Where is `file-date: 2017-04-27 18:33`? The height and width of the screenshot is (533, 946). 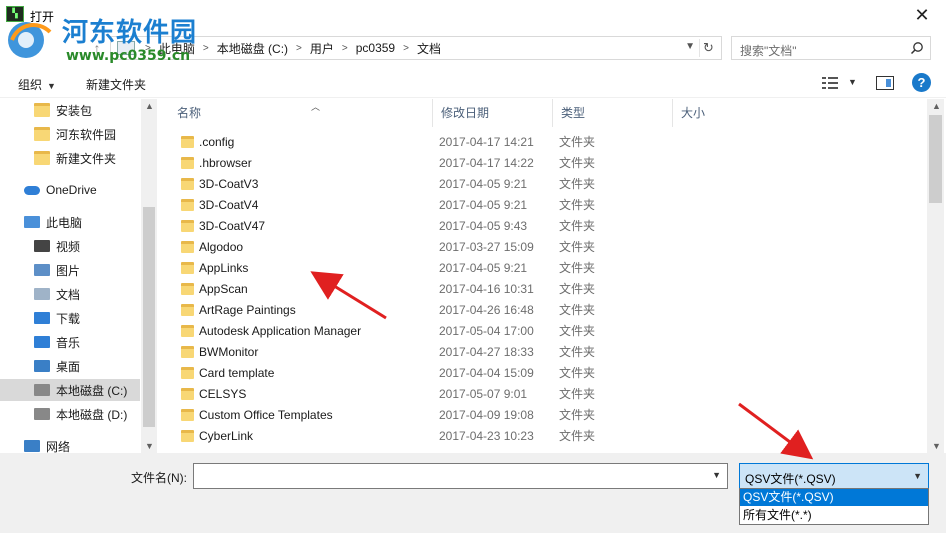
file-date: 2017-04-27 18:33 is located at coordinates (486, 351).